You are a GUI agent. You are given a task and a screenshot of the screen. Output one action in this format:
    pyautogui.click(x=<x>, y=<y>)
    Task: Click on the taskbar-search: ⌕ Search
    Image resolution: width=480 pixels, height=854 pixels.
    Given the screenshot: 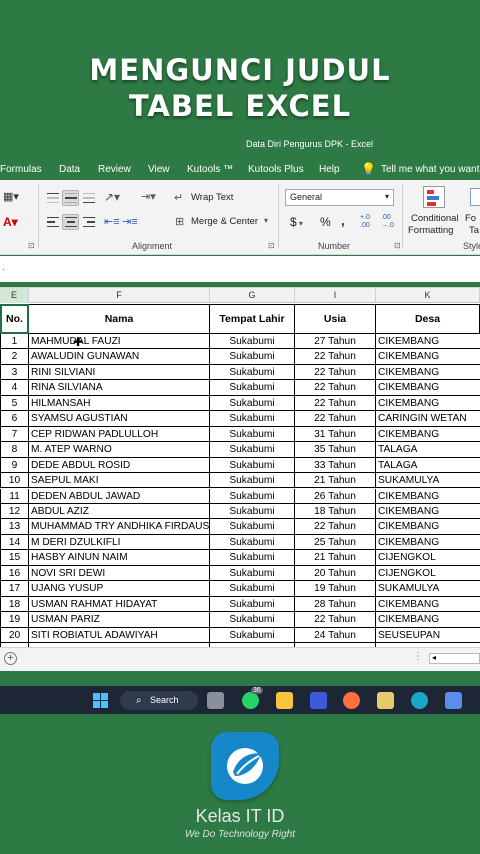 What is the action you would take?
    pyautogui.click(x=159, y=700)
    